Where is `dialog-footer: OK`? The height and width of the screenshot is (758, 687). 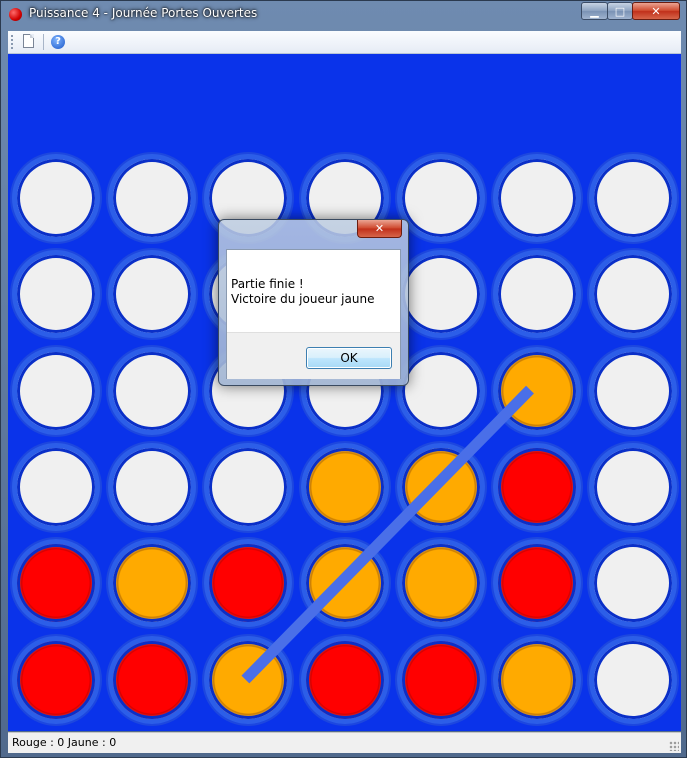 dialog-footer: OK is located at coordinates (313, 355).